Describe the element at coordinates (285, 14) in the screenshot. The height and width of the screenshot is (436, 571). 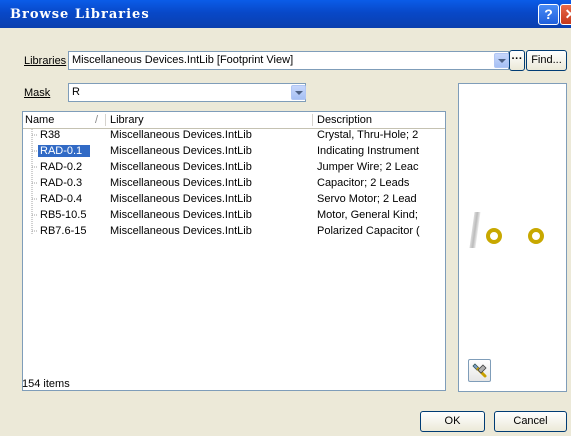
I see `title-bar: Browse Libraries ? ✕` at that location.